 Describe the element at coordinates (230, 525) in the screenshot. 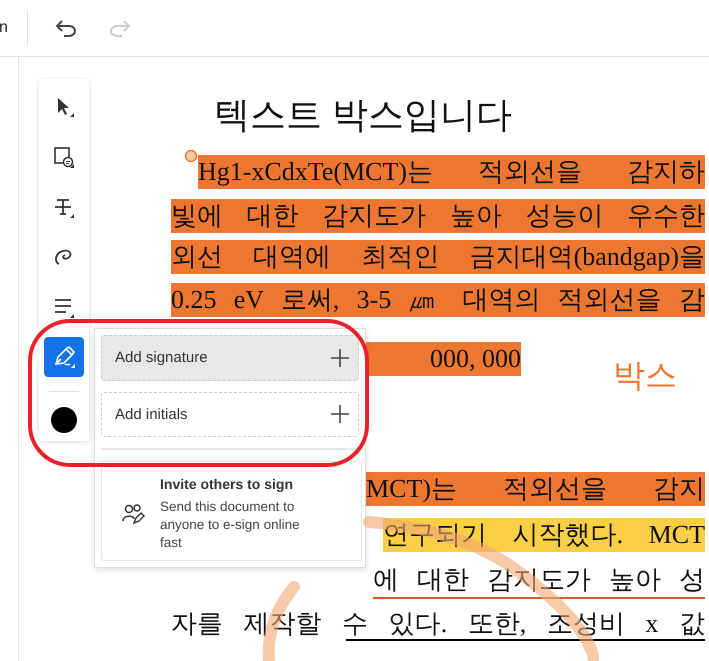

I see `invite-description: Send this document to anyone to e-sign online fast` at that location.